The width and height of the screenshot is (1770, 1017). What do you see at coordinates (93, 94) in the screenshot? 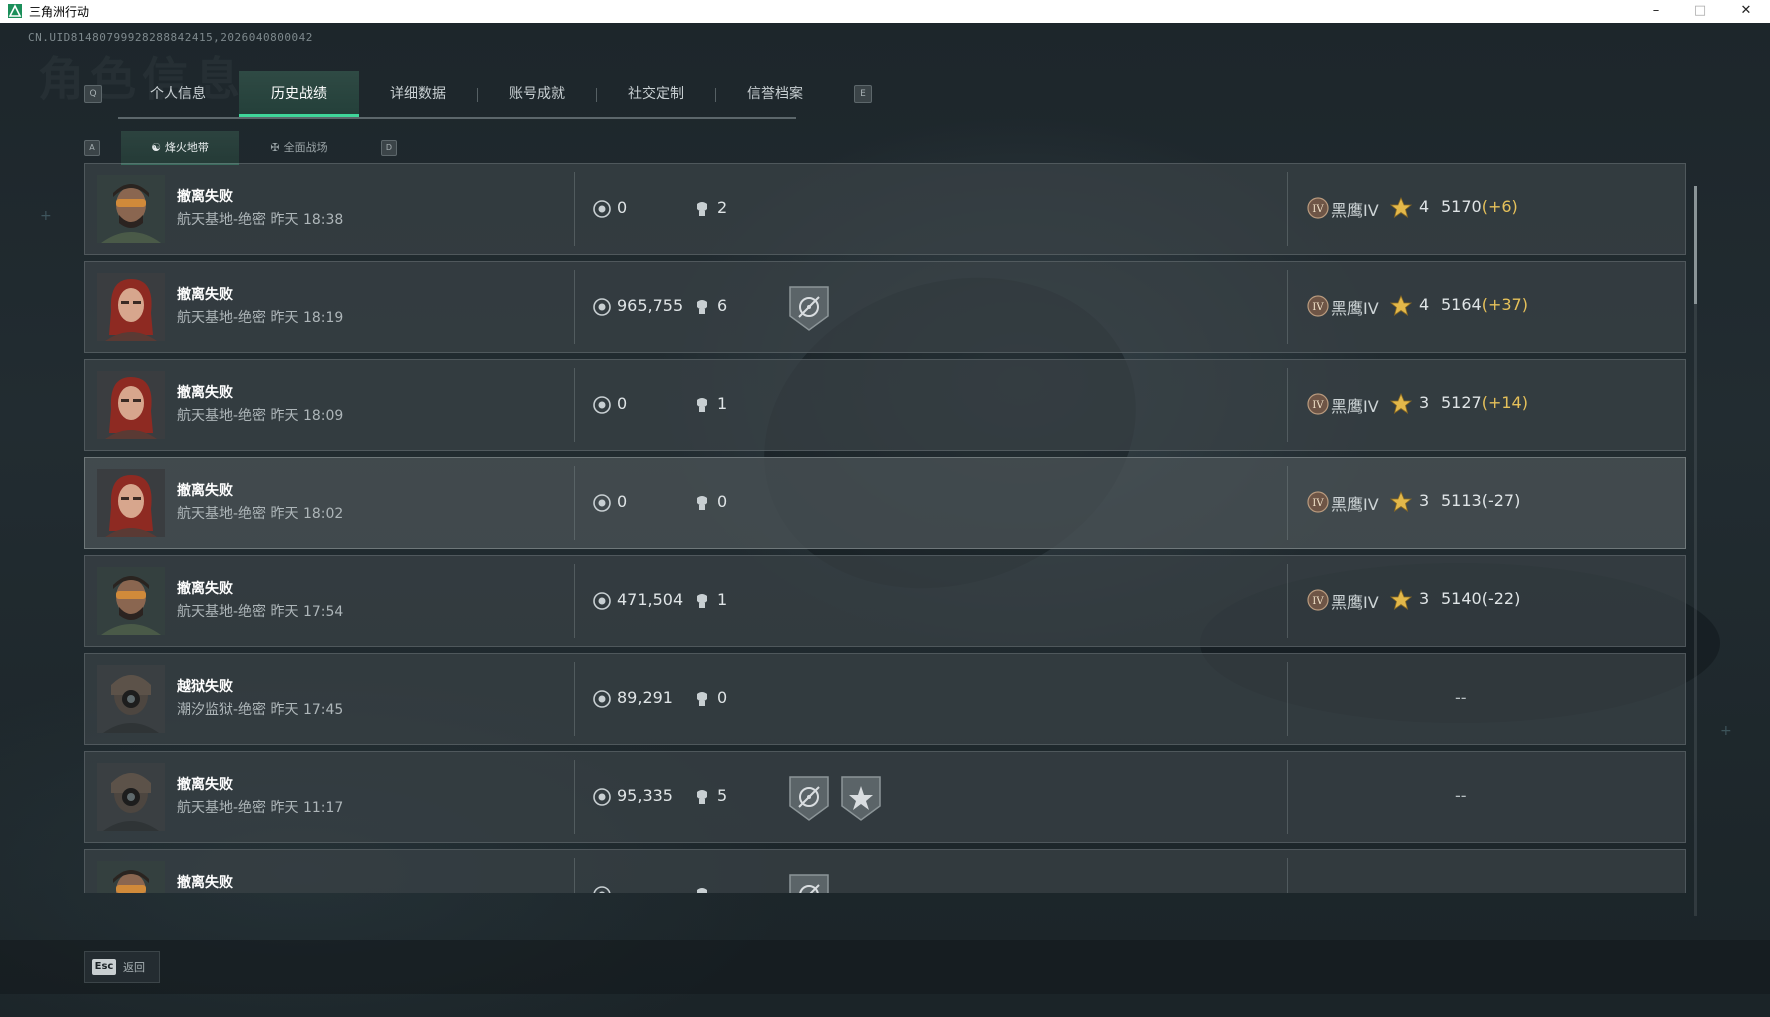
I see `prev-tab-key: Q` at bounding box center [93, 94].